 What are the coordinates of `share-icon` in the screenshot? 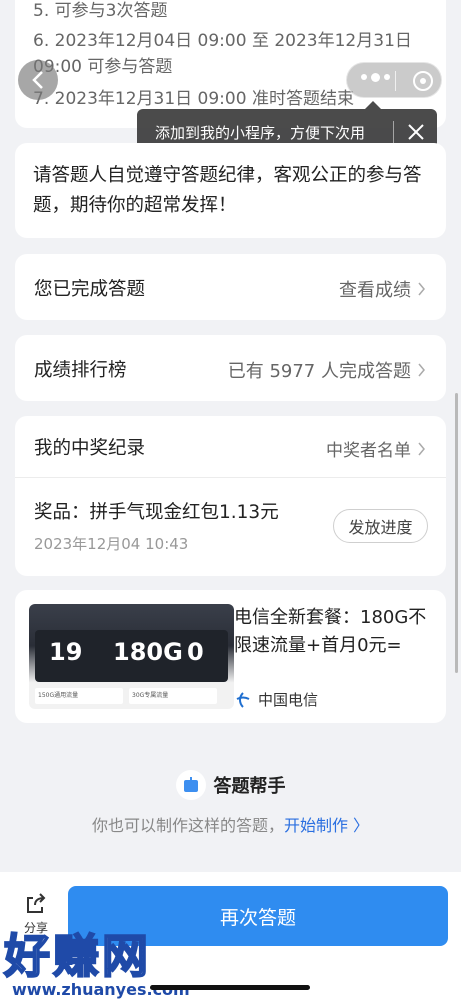 It's located at (36, 903).